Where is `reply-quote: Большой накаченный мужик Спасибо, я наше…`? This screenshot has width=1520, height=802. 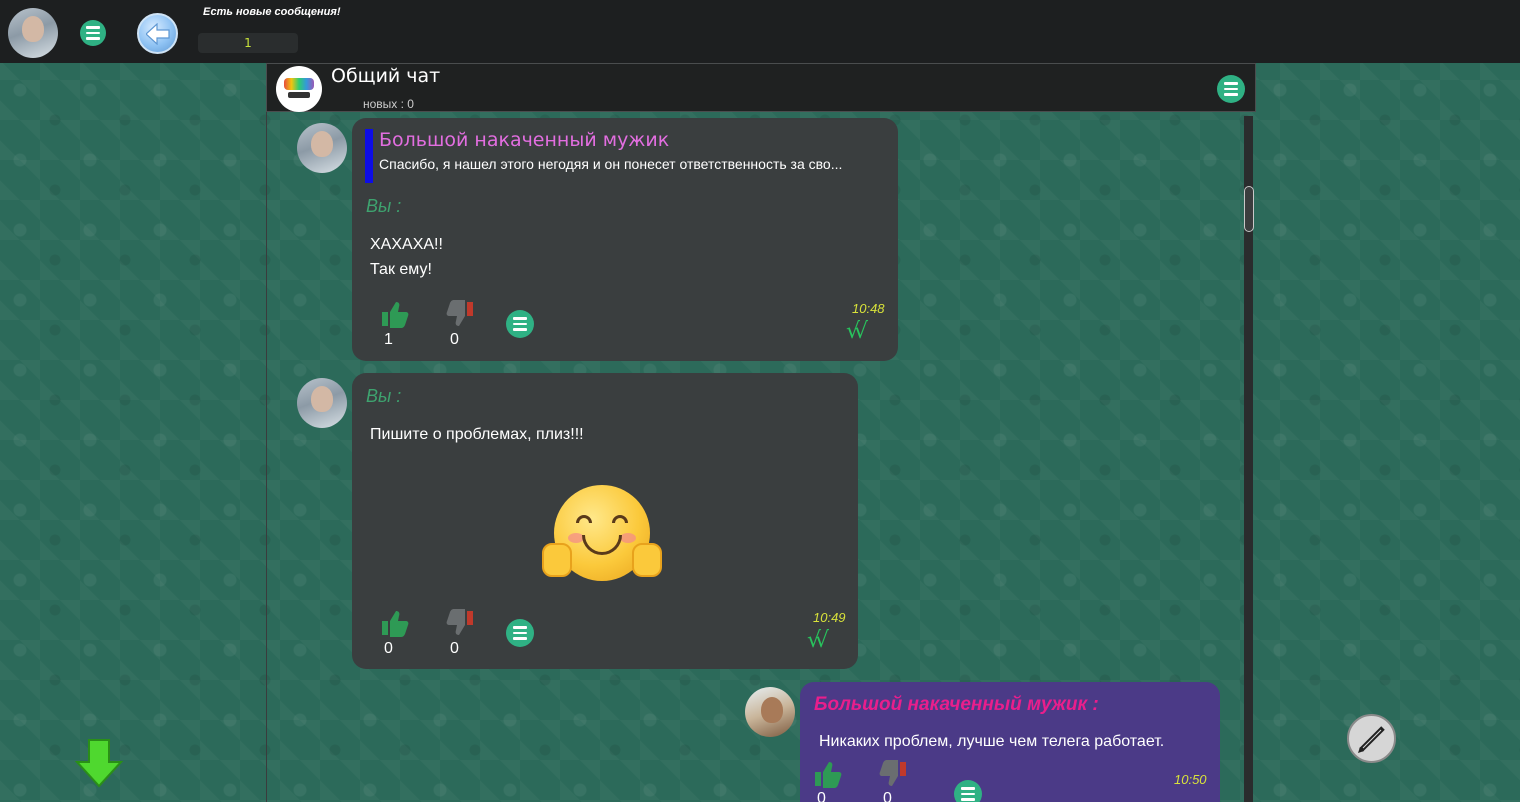
reply-quote: Большой накаченный мужик Спасибо, я наше… is located at coordinates (622, 156).